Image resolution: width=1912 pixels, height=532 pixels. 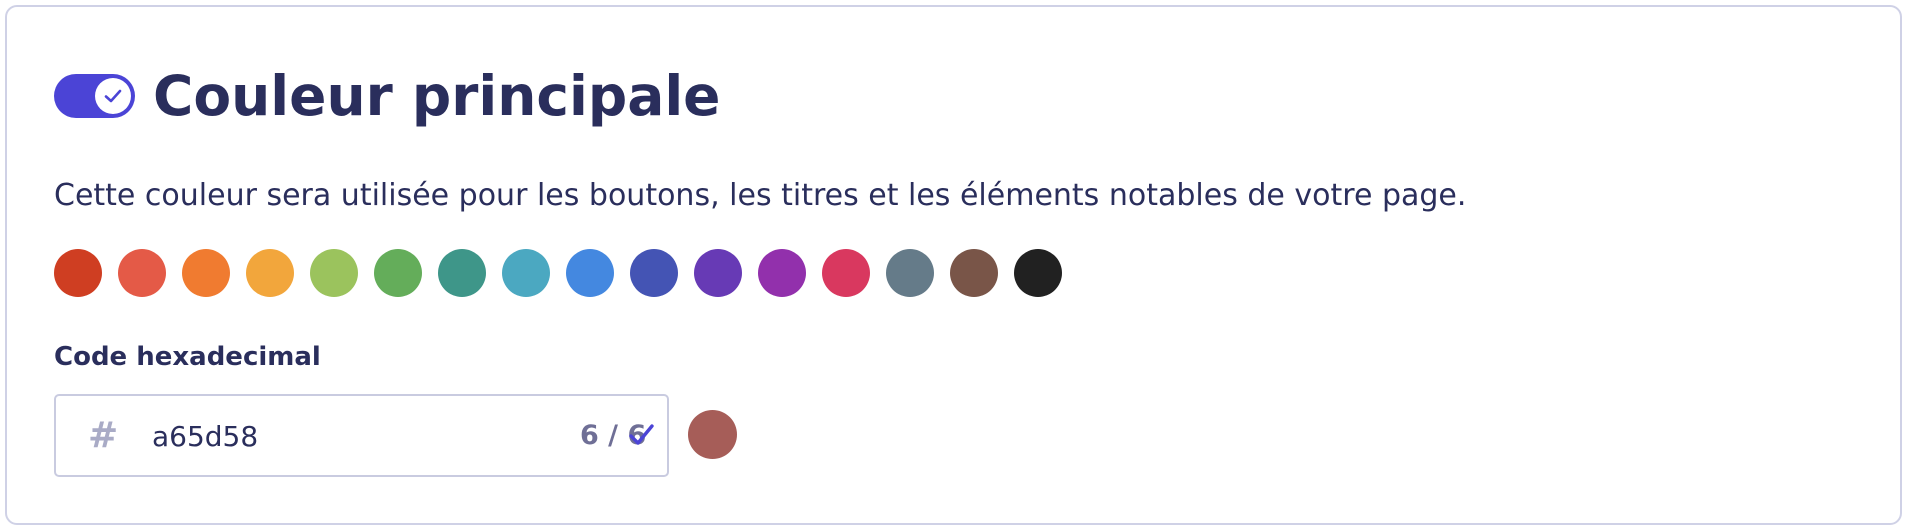 I want to click on hex-code-label: Code hexadecimal, so click(x=187, y=357).